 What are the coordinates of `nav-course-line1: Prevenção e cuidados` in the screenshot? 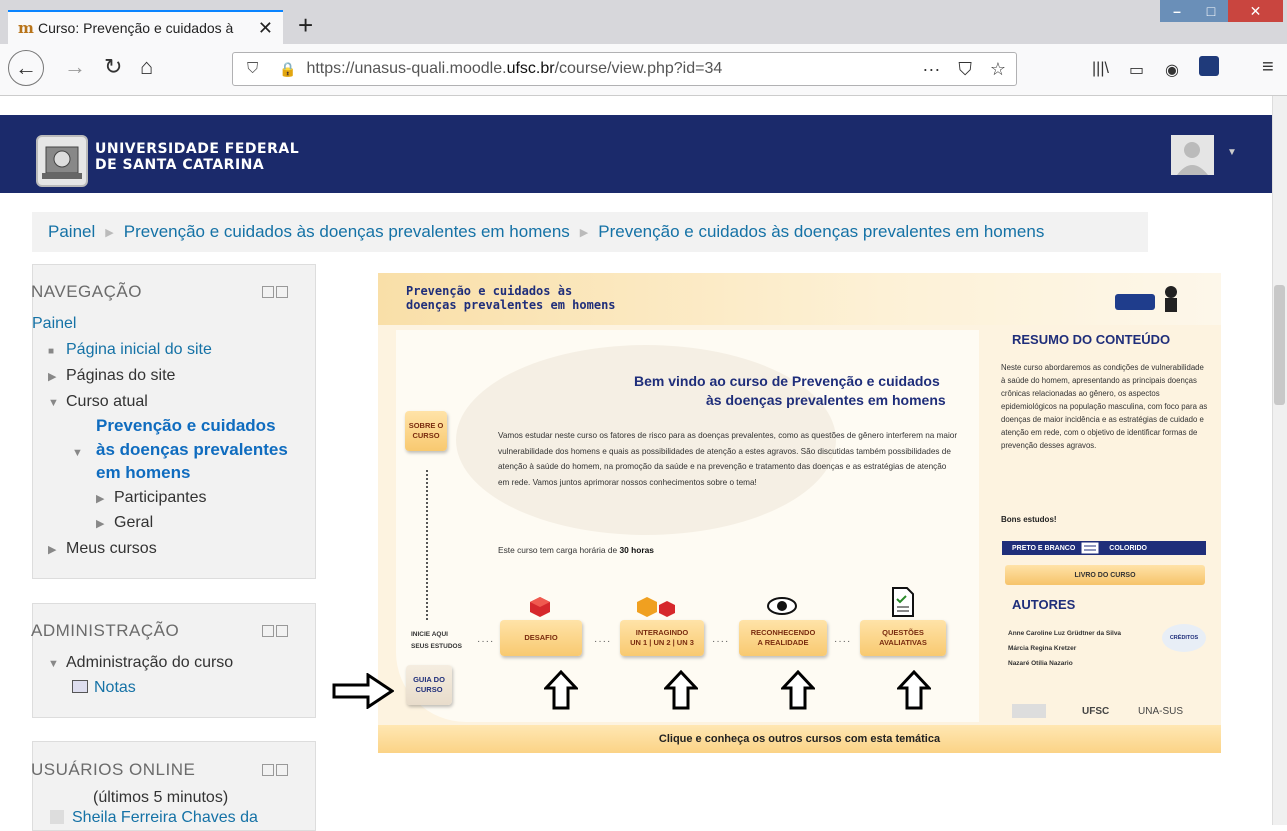 It's located at (186, 426).